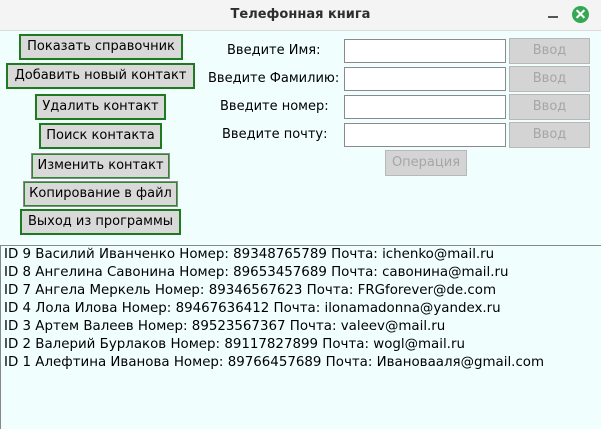 This screenshot has height=429, width=601. I want to click on phone-input, so click(425, 107).